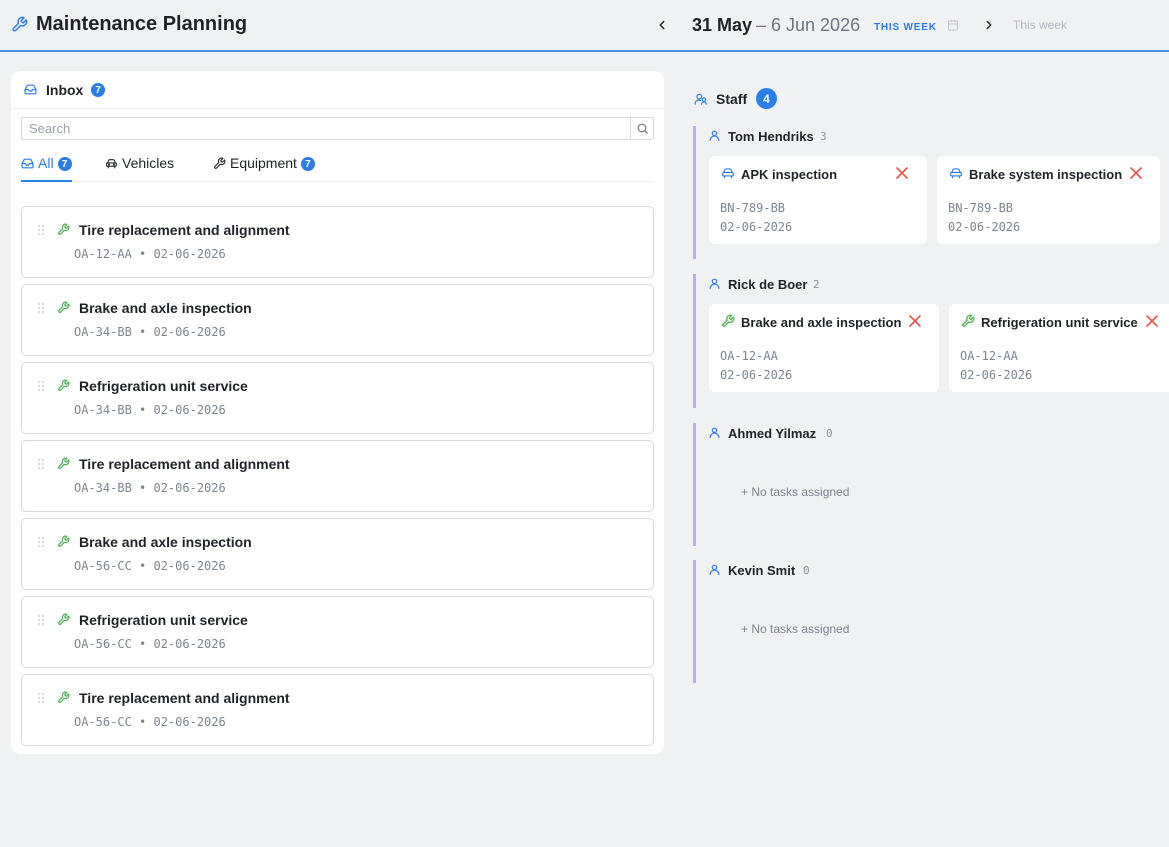 The height and width of the screenshot is (847, 1169). Describe the element at coordinates (821, 322) in the screenshot. I see `assigned-task-title: Brake and axle inspection` at that location.